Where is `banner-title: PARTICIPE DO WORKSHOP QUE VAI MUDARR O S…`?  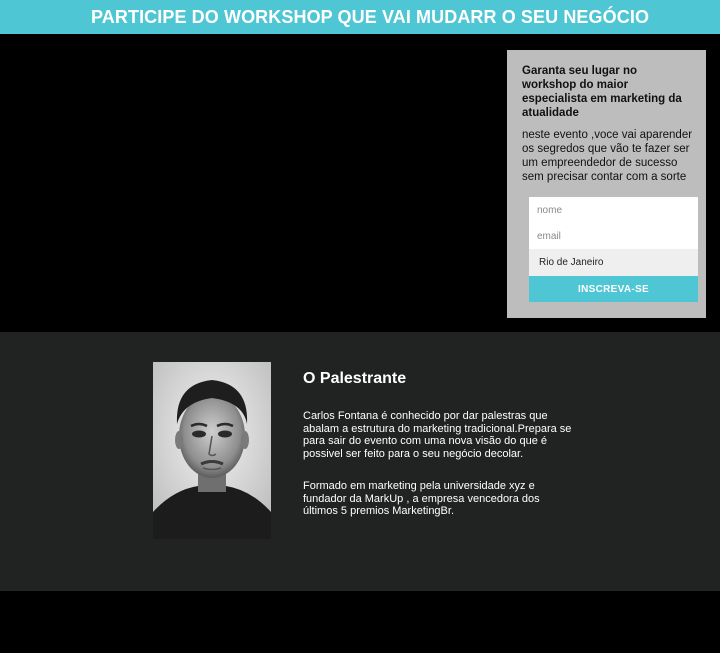 banner-title: PARTICIPE DO WORKSHOP QUE VAI MUDARR O S… is located at coordinates (370, 17).